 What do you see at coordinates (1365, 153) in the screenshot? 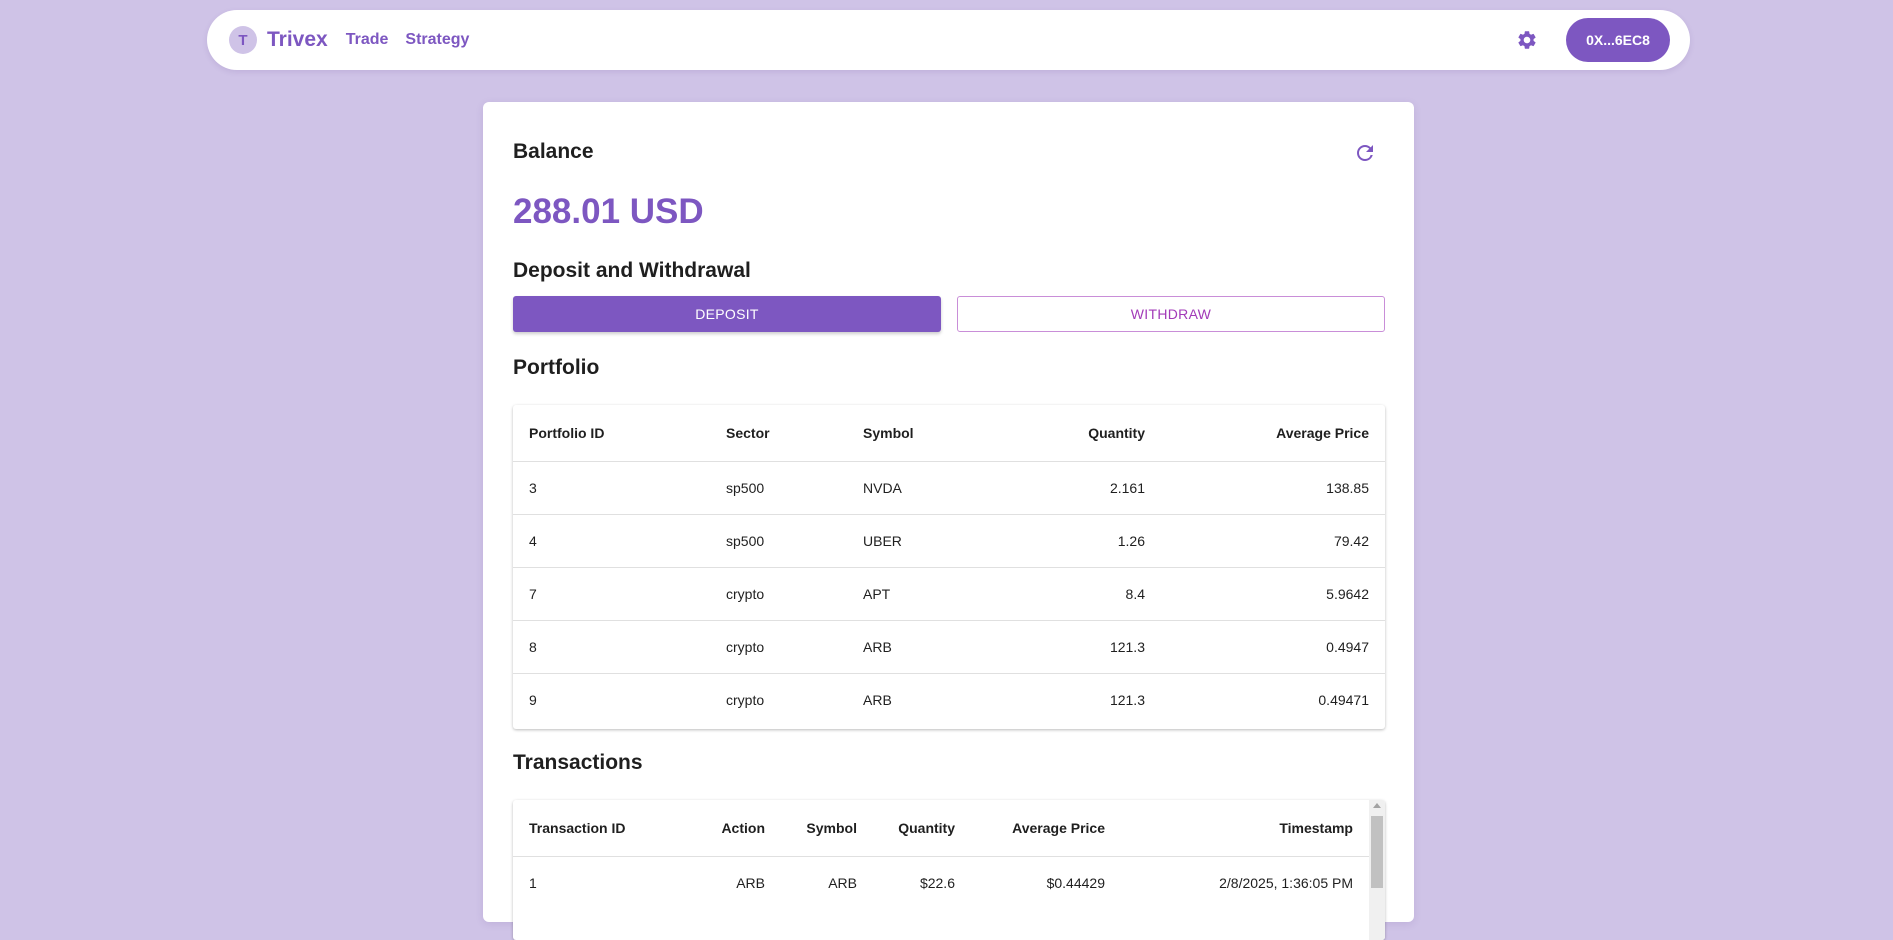
I see `refresh-icon` at bounding box center [1365, 153].